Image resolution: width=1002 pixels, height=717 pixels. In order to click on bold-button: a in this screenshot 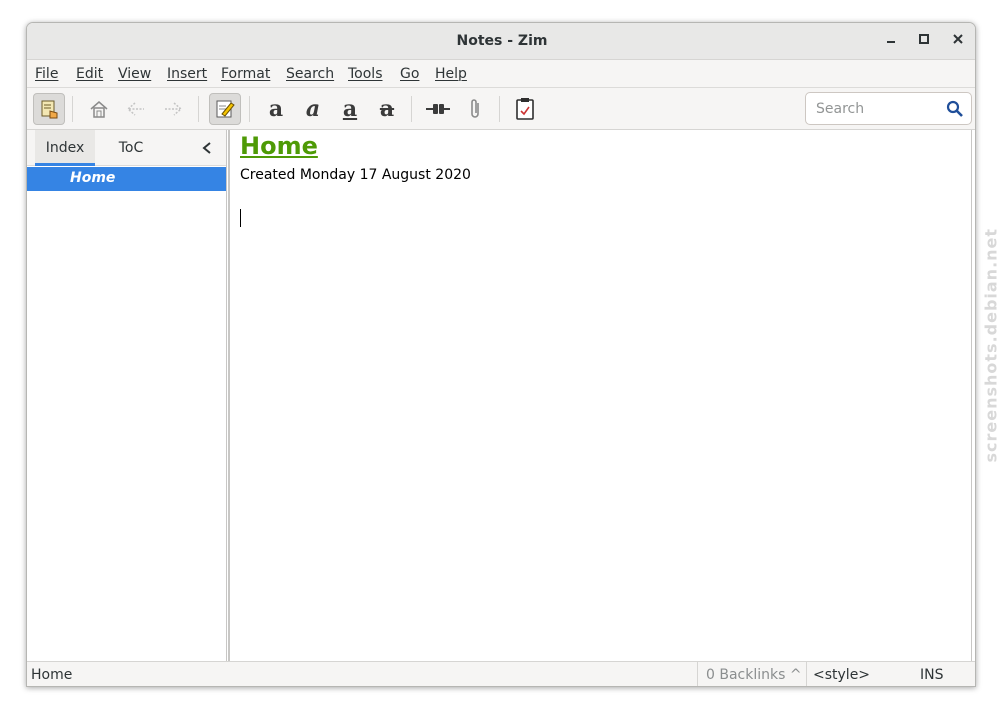, I will do `click(276, 109)`.